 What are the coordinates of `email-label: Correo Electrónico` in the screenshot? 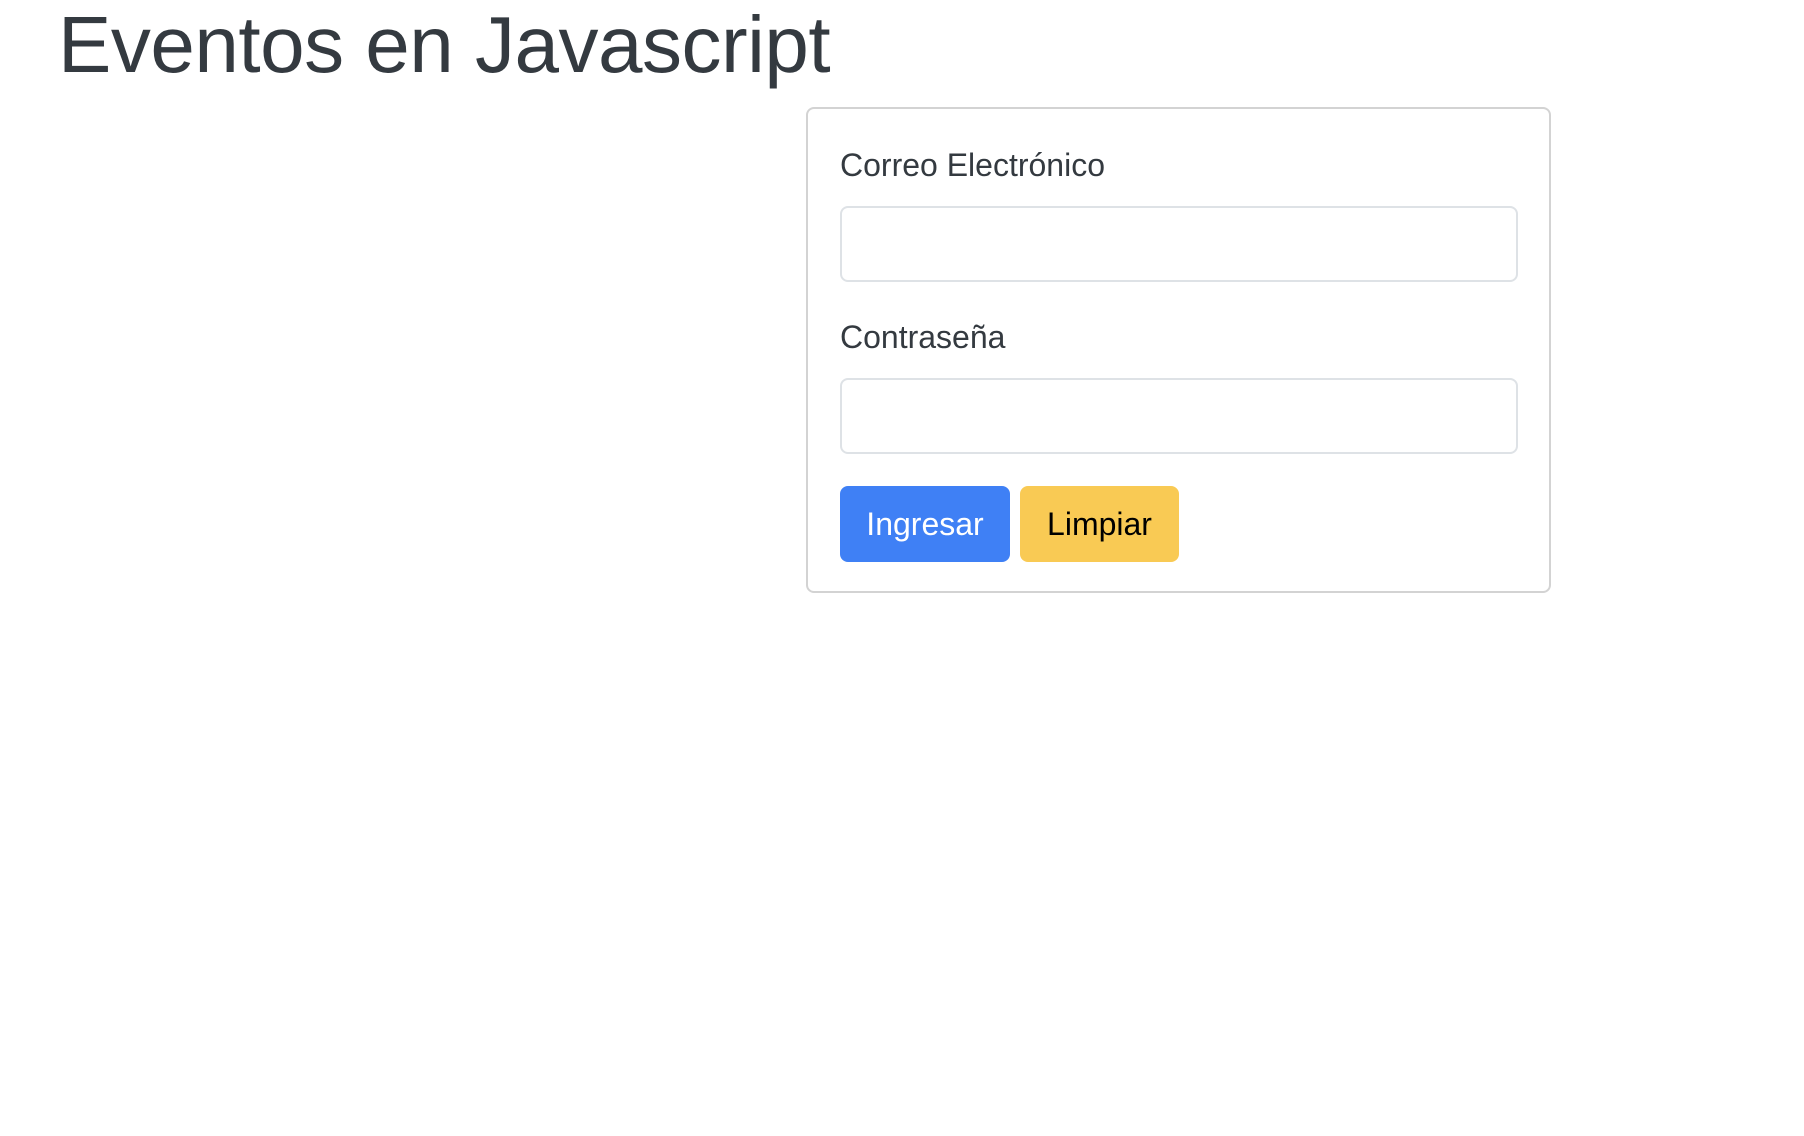 It's located at (972, 165).